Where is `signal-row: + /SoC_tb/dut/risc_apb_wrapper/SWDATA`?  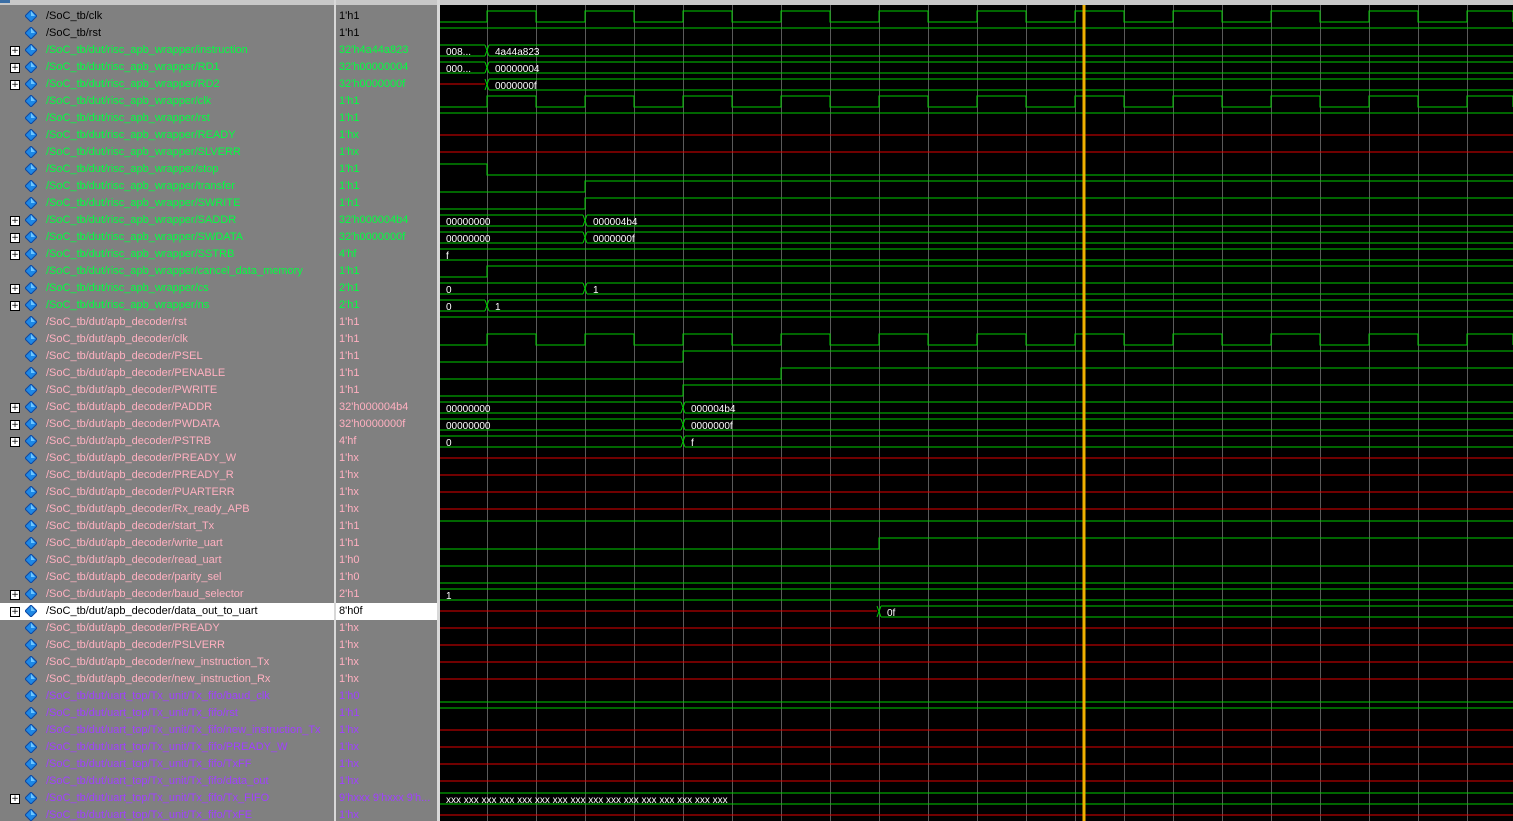
signal-row: + /SoC_tb/dut/risc_apb_wrapper/SWDATA is located at coordinates (167, 237).